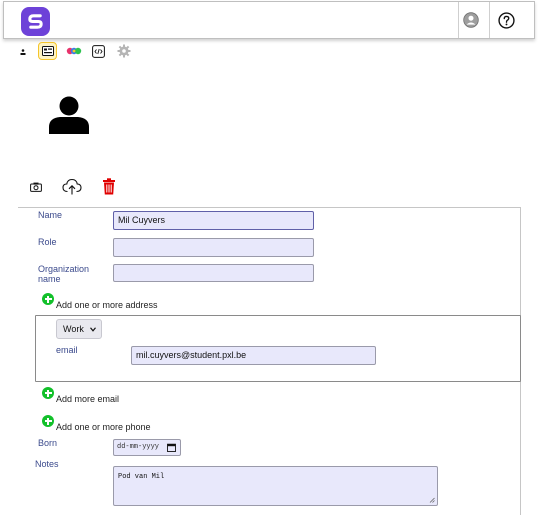 The width and height of the screenshot is (538, 520). Describe the element at coordinates (48, 443) in the screenshot. I see `born-label: Born` at that location.